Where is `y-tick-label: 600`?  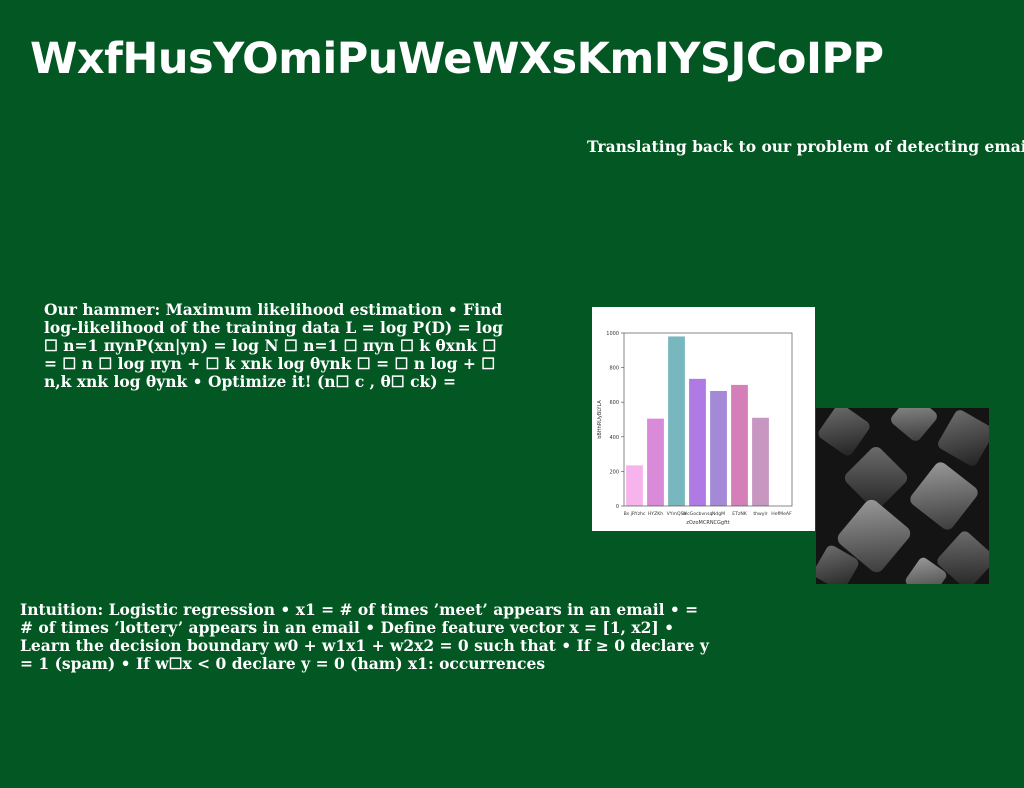
y-tick-label: 600 is located at coordinates (614, 403).